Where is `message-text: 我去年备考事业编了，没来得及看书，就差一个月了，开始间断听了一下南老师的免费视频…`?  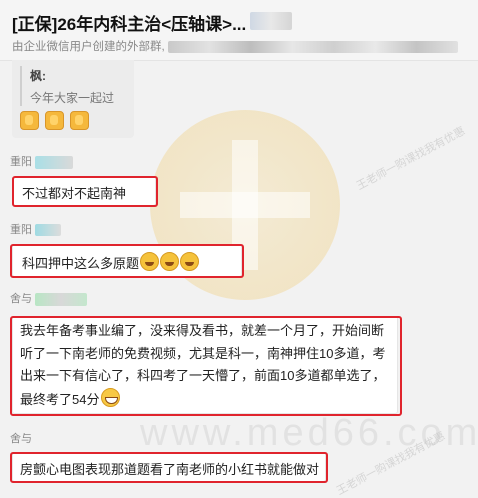
message-text: 我去年备考事业编了，没来得及看书，就差一个月了，开始间断听了一下南老师的免费视频… is located at coordinates (203, 365).